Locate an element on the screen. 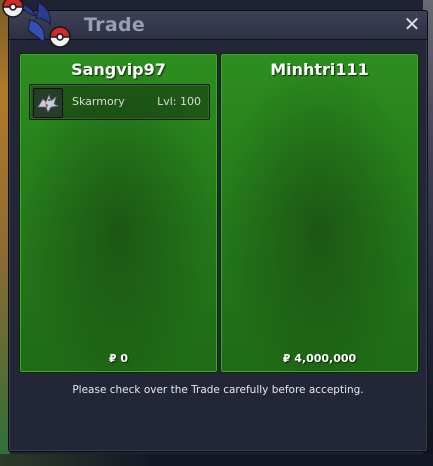 The image size is (433, 466). window-title: Trade is located at coordinates (115, 25).